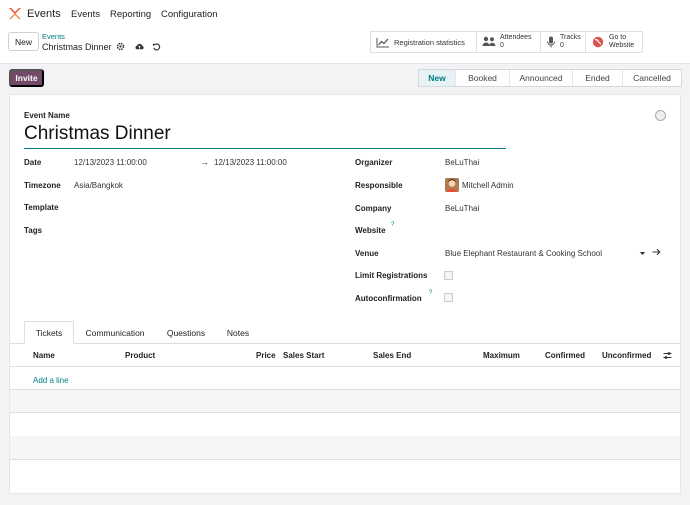 This screenshot has height=505, width=690. Describe the element at coordinates (174, 230) in the screenshot. I see `tags-input` at that location.